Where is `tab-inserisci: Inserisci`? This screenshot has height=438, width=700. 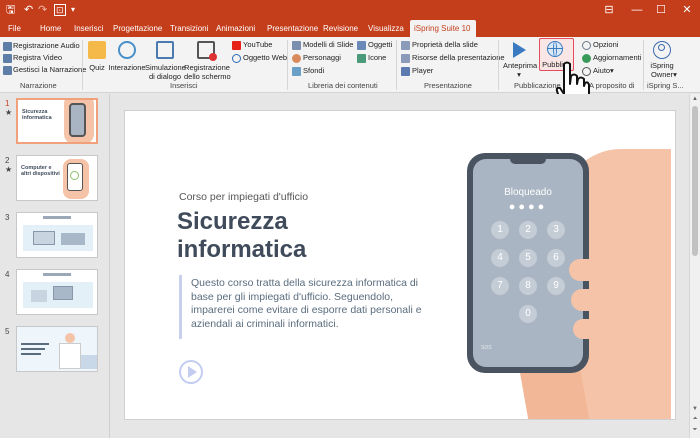 tab-inserisci: Inserisci is located at coordinates (88, 28).